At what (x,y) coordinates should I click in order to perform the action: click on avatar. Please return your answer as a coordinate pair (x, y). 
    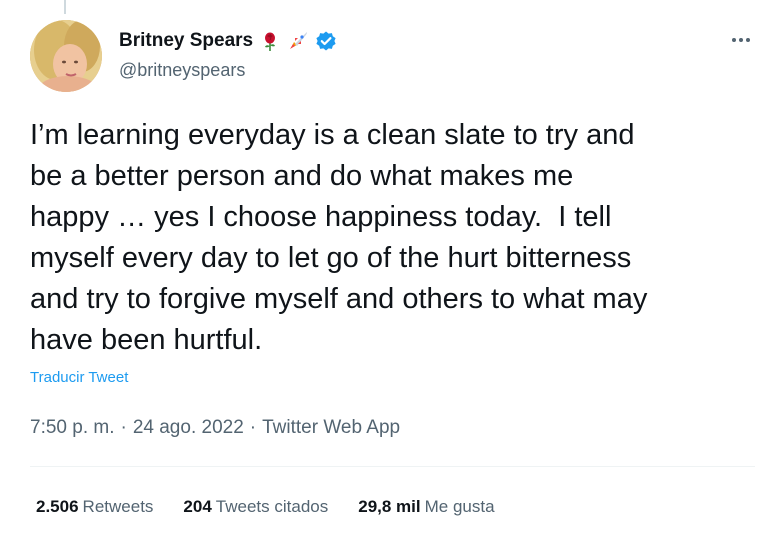
    Looking at the image, I should click on (66, 56).